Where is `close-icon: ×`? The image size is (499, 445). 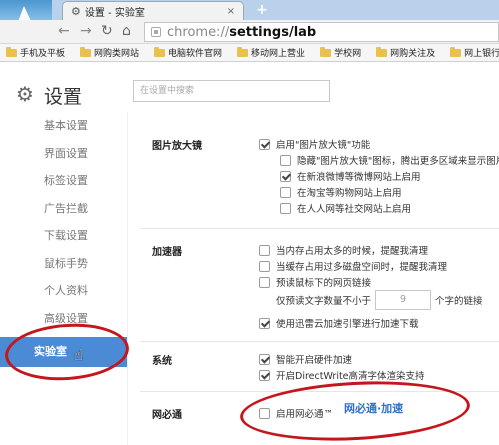 close-icon: × is located at coordinates (231, 11).